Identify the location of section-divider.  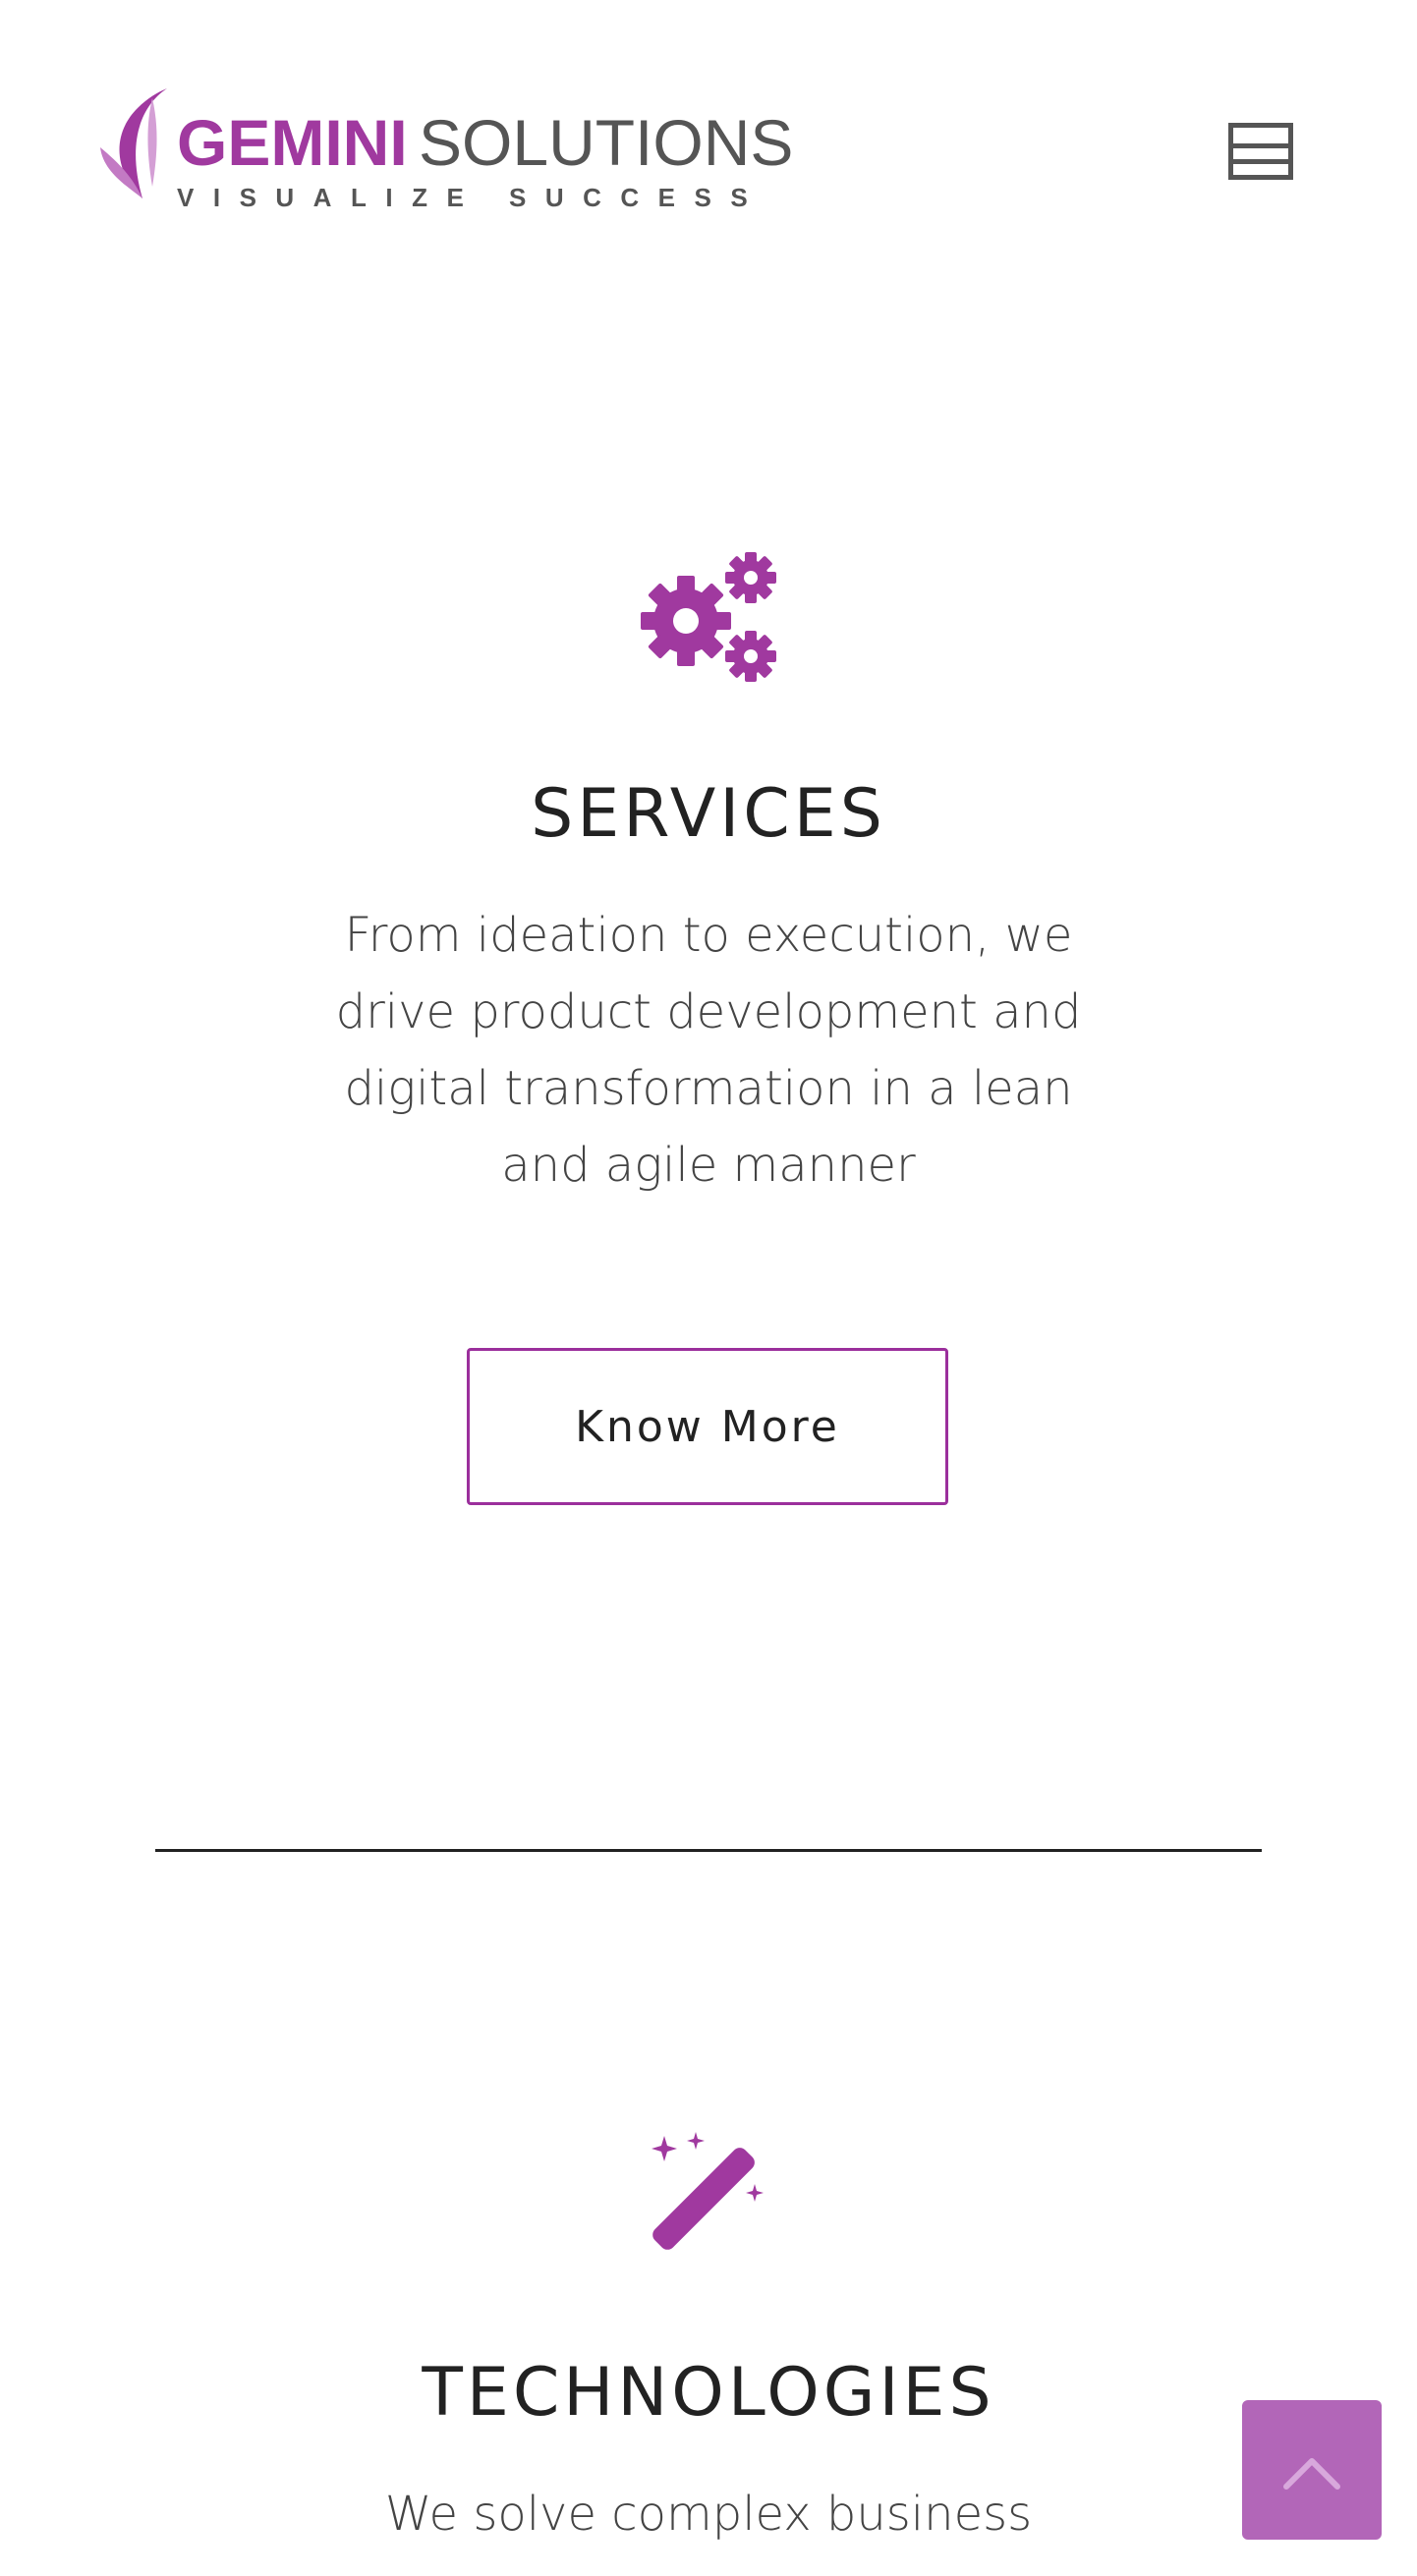
(708, 1850).